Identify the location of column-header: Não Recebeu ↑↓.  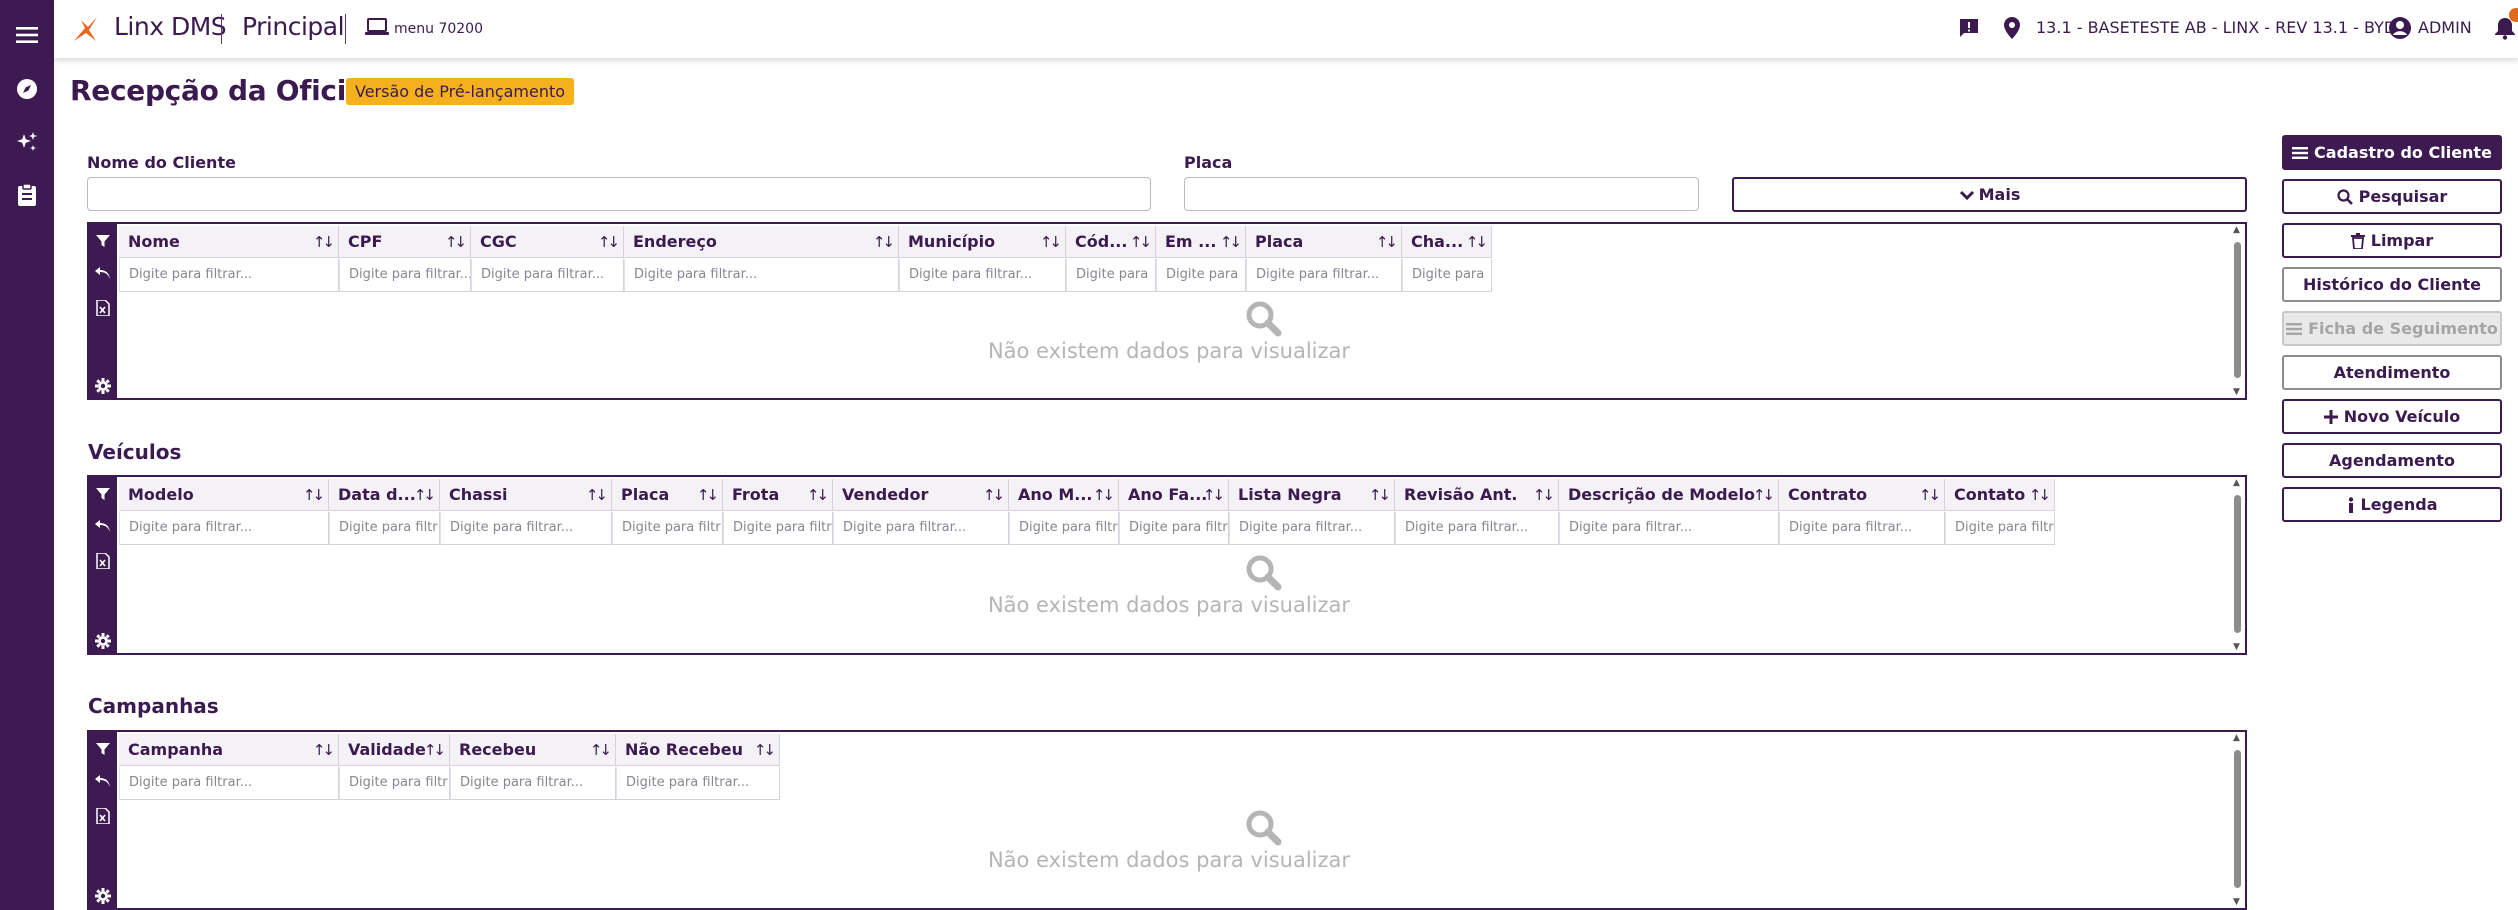
(698, 750).